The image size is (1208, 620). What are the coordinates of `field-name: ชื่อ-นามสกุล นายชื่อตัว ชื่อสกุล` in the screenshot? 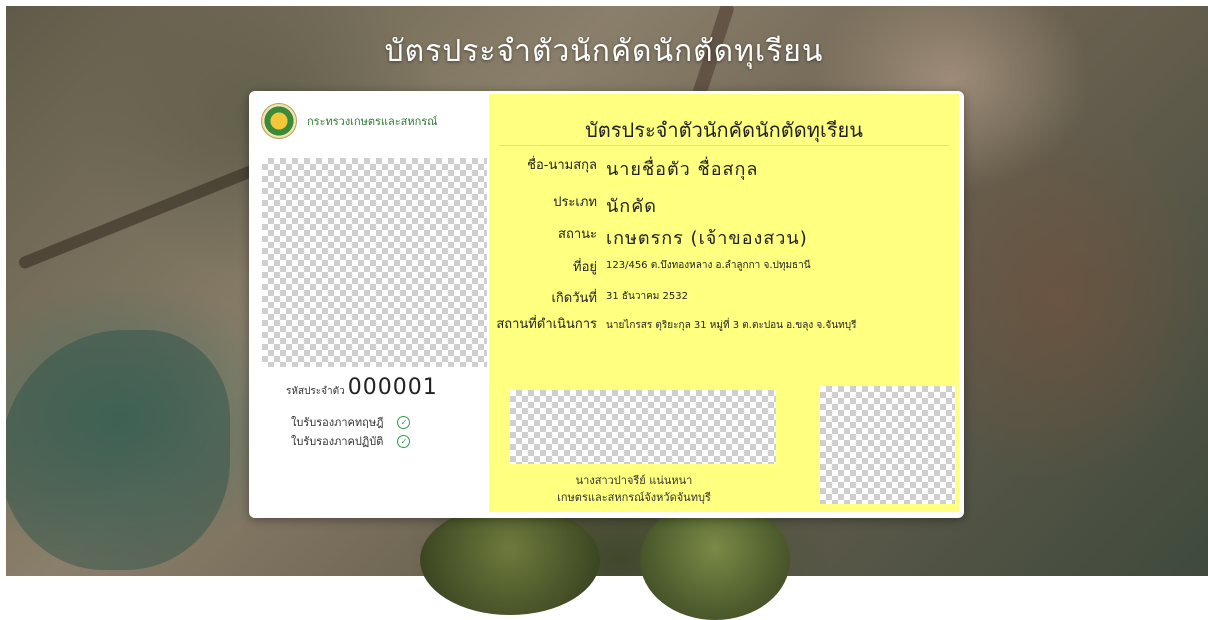 It's located at (719, 168).